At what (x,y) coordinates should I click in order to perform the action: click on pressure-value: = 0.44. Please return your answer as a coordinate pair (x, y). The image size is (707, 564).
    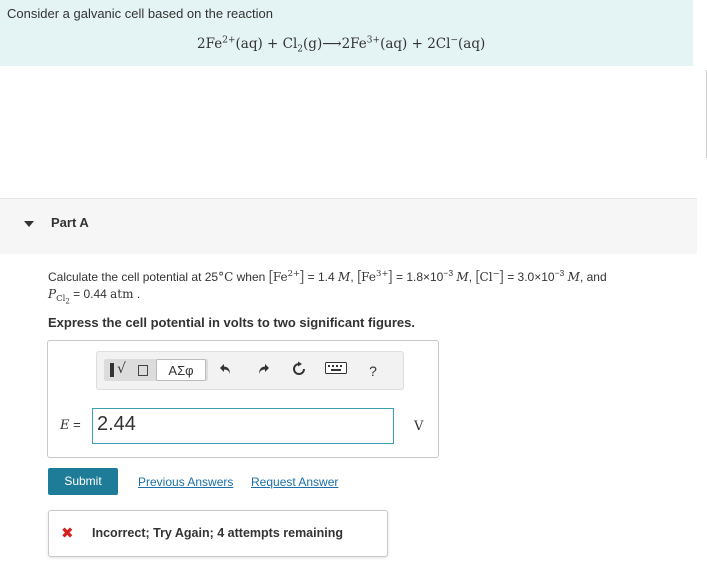
    Looking at the image, I should click on (90, 294).